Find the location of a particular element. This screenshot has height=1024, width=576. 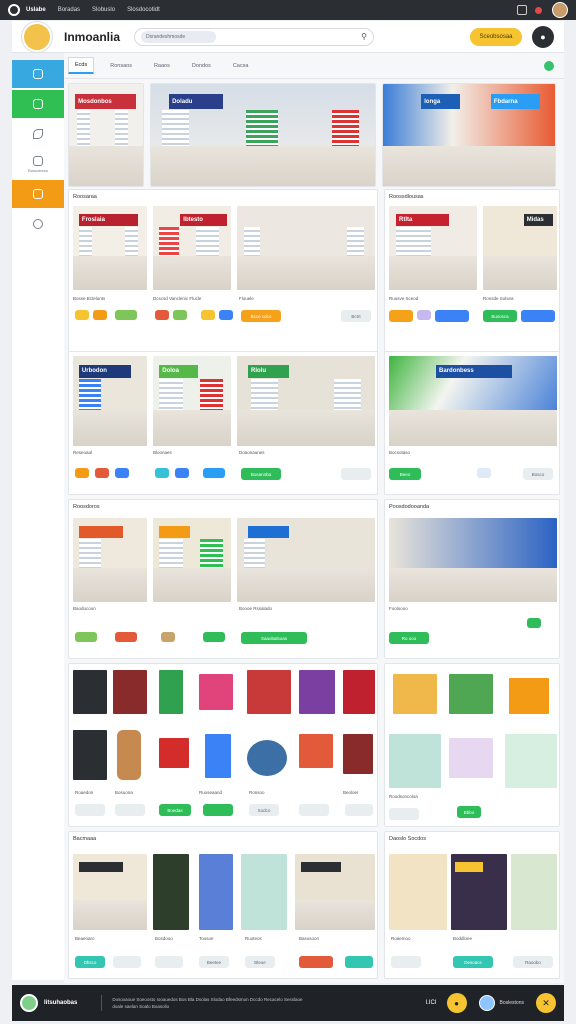

message-icon: ● is located at coordinates (456, 1003).